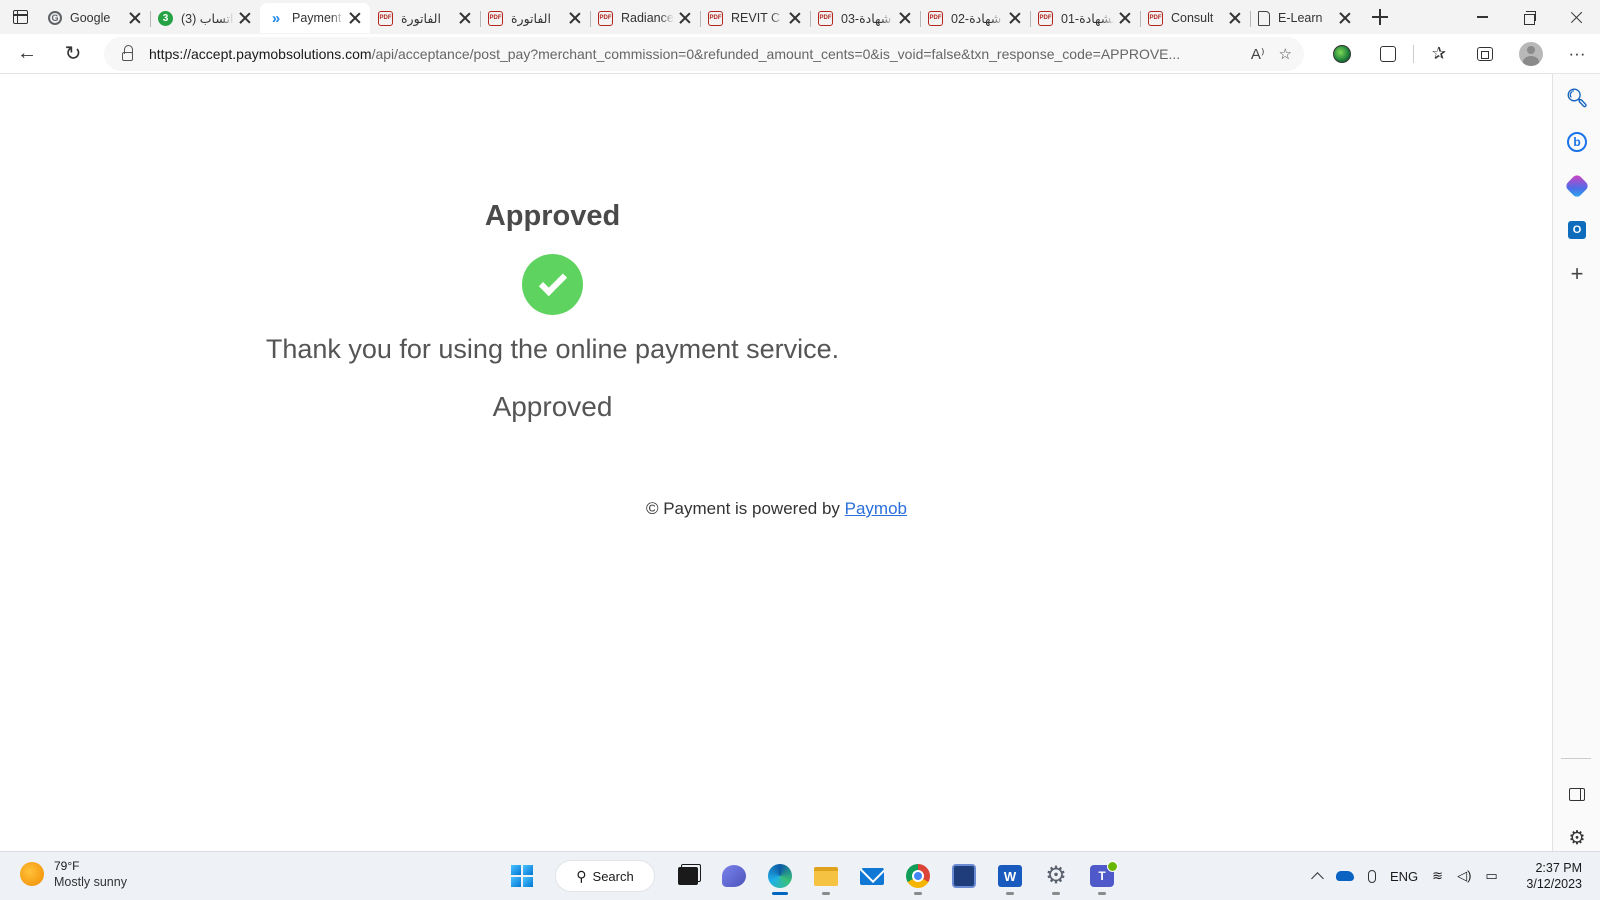  Describe the element at coordinates (734, 876) in the screenshot. I see `chat-button` at that location.